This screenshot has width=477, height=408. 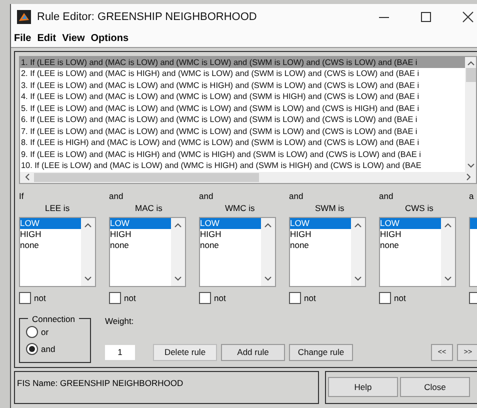 What do you see at coordinates (242, 132) in the screenshot?
I see `rule-item: 7. If (LEE is LOW) and (MAC is LOW) and (WMC is LOW) and (SWM is LOW) and (CWS is LOW) and (BAE i` at bounding box center [242, 132].